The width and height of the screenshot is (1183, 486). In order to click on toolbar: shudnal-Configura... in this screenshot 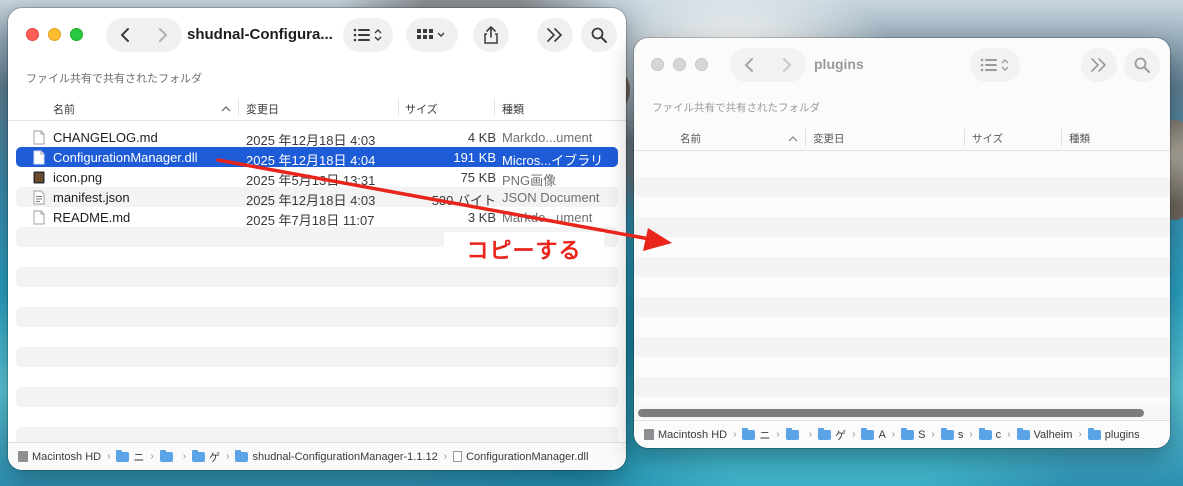, I will do `click(317, 36)`.